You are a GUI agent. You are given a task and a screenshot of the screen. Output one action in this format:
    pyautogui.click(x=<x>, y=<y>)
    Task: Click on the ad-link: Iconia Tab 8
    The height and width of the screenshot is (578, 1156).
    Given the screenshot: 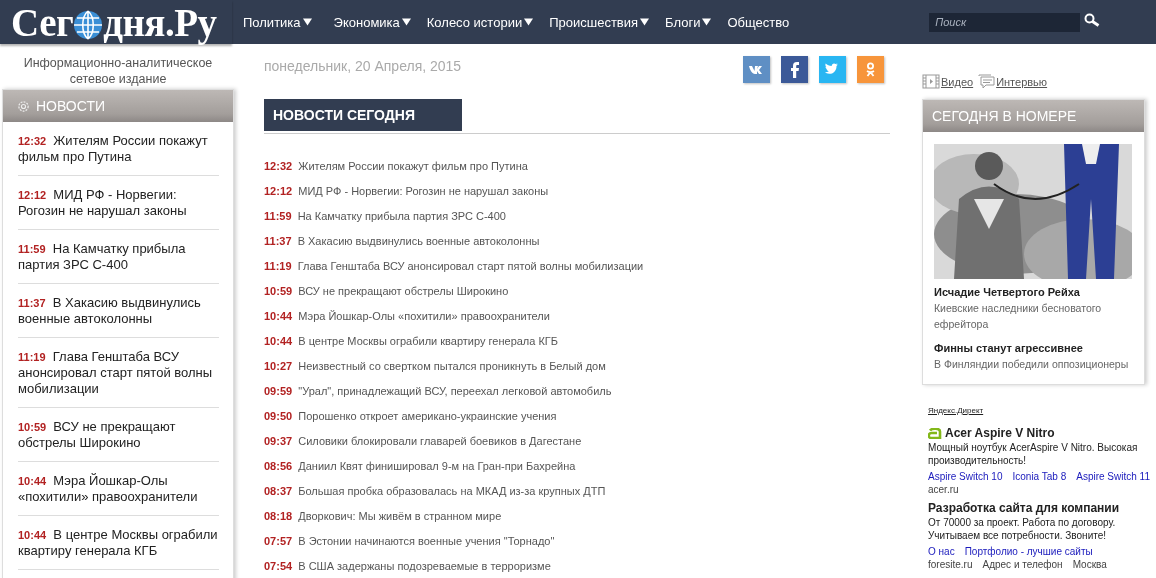 What is the action you would take?
    pyautogui.click(x=1039, y=476)
    